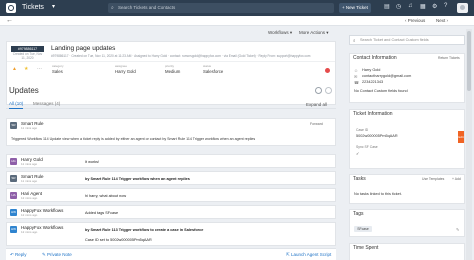  What do you see at coordinates (355, 8) in the screenshot?
I see `new-ticket-button: + New Ticket` at bounding box center [355, 8].